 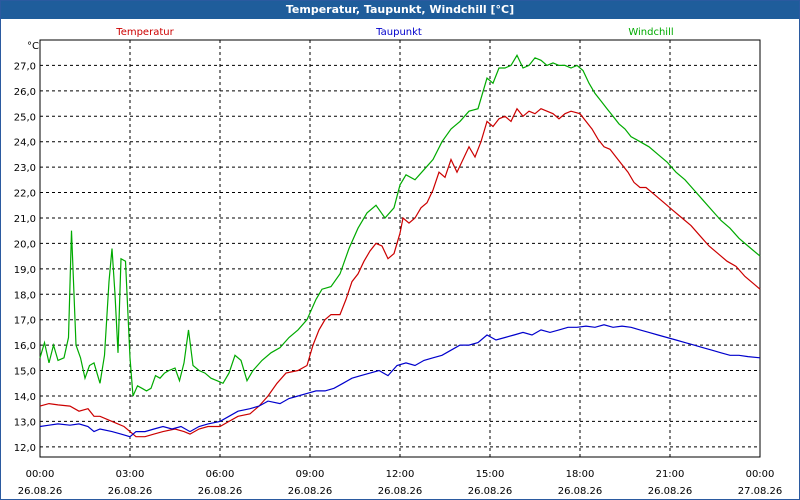 What do you see at coordinates (25, 168) in the screenshot?
I see `y-tick-label: 23,0` at bounding box center [25, 168].